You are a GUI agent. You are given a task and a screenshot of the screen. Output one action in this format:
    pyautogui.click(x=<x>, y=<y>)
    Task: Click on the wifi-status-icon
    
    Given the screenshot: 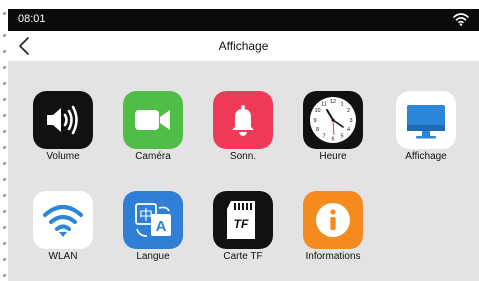 What is the action you would take?
    pyautogui.click(x=461, y=19)
    